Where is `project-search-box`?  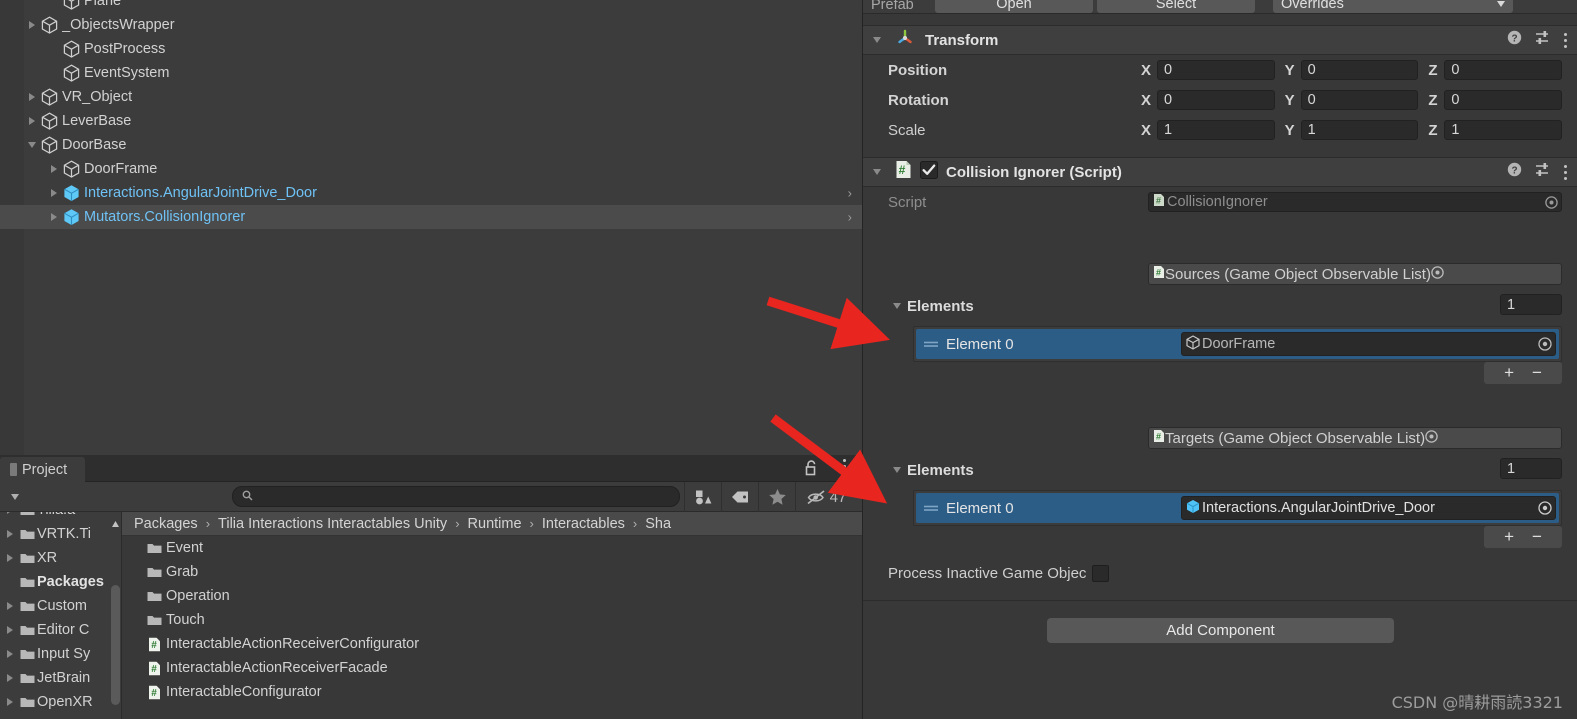
project-search-box is located at coordinates (456, 496).